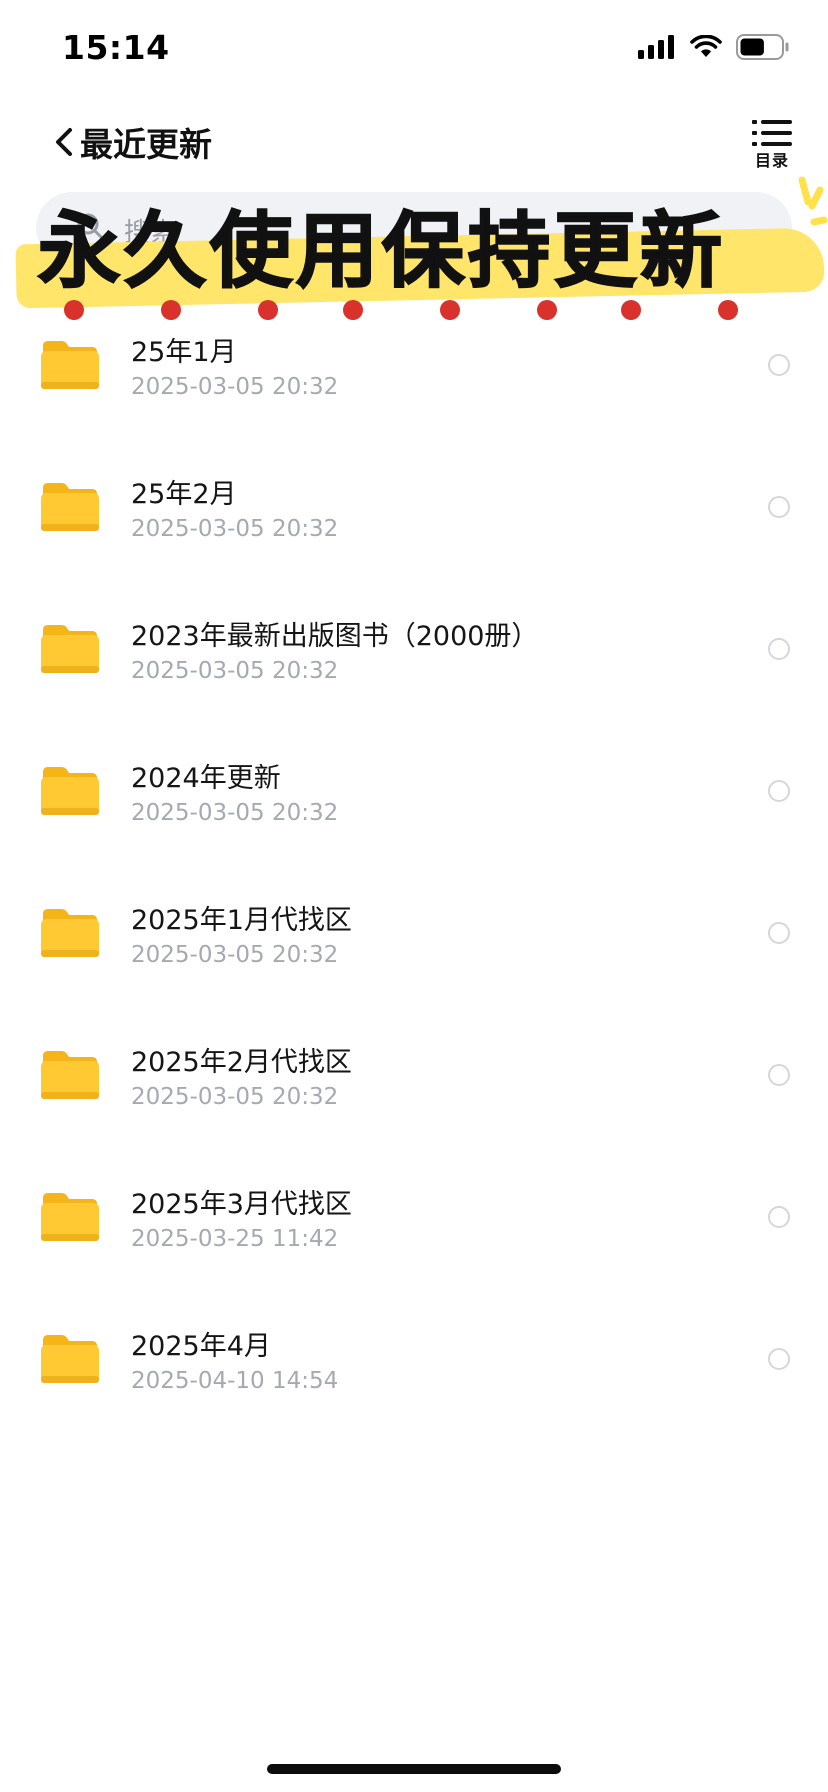 The image size is (828, 1792). What do you see at coordinates (184, 352) in the screenshot?
I see `file-name: 25年1月` at bounding box center [184, 352].